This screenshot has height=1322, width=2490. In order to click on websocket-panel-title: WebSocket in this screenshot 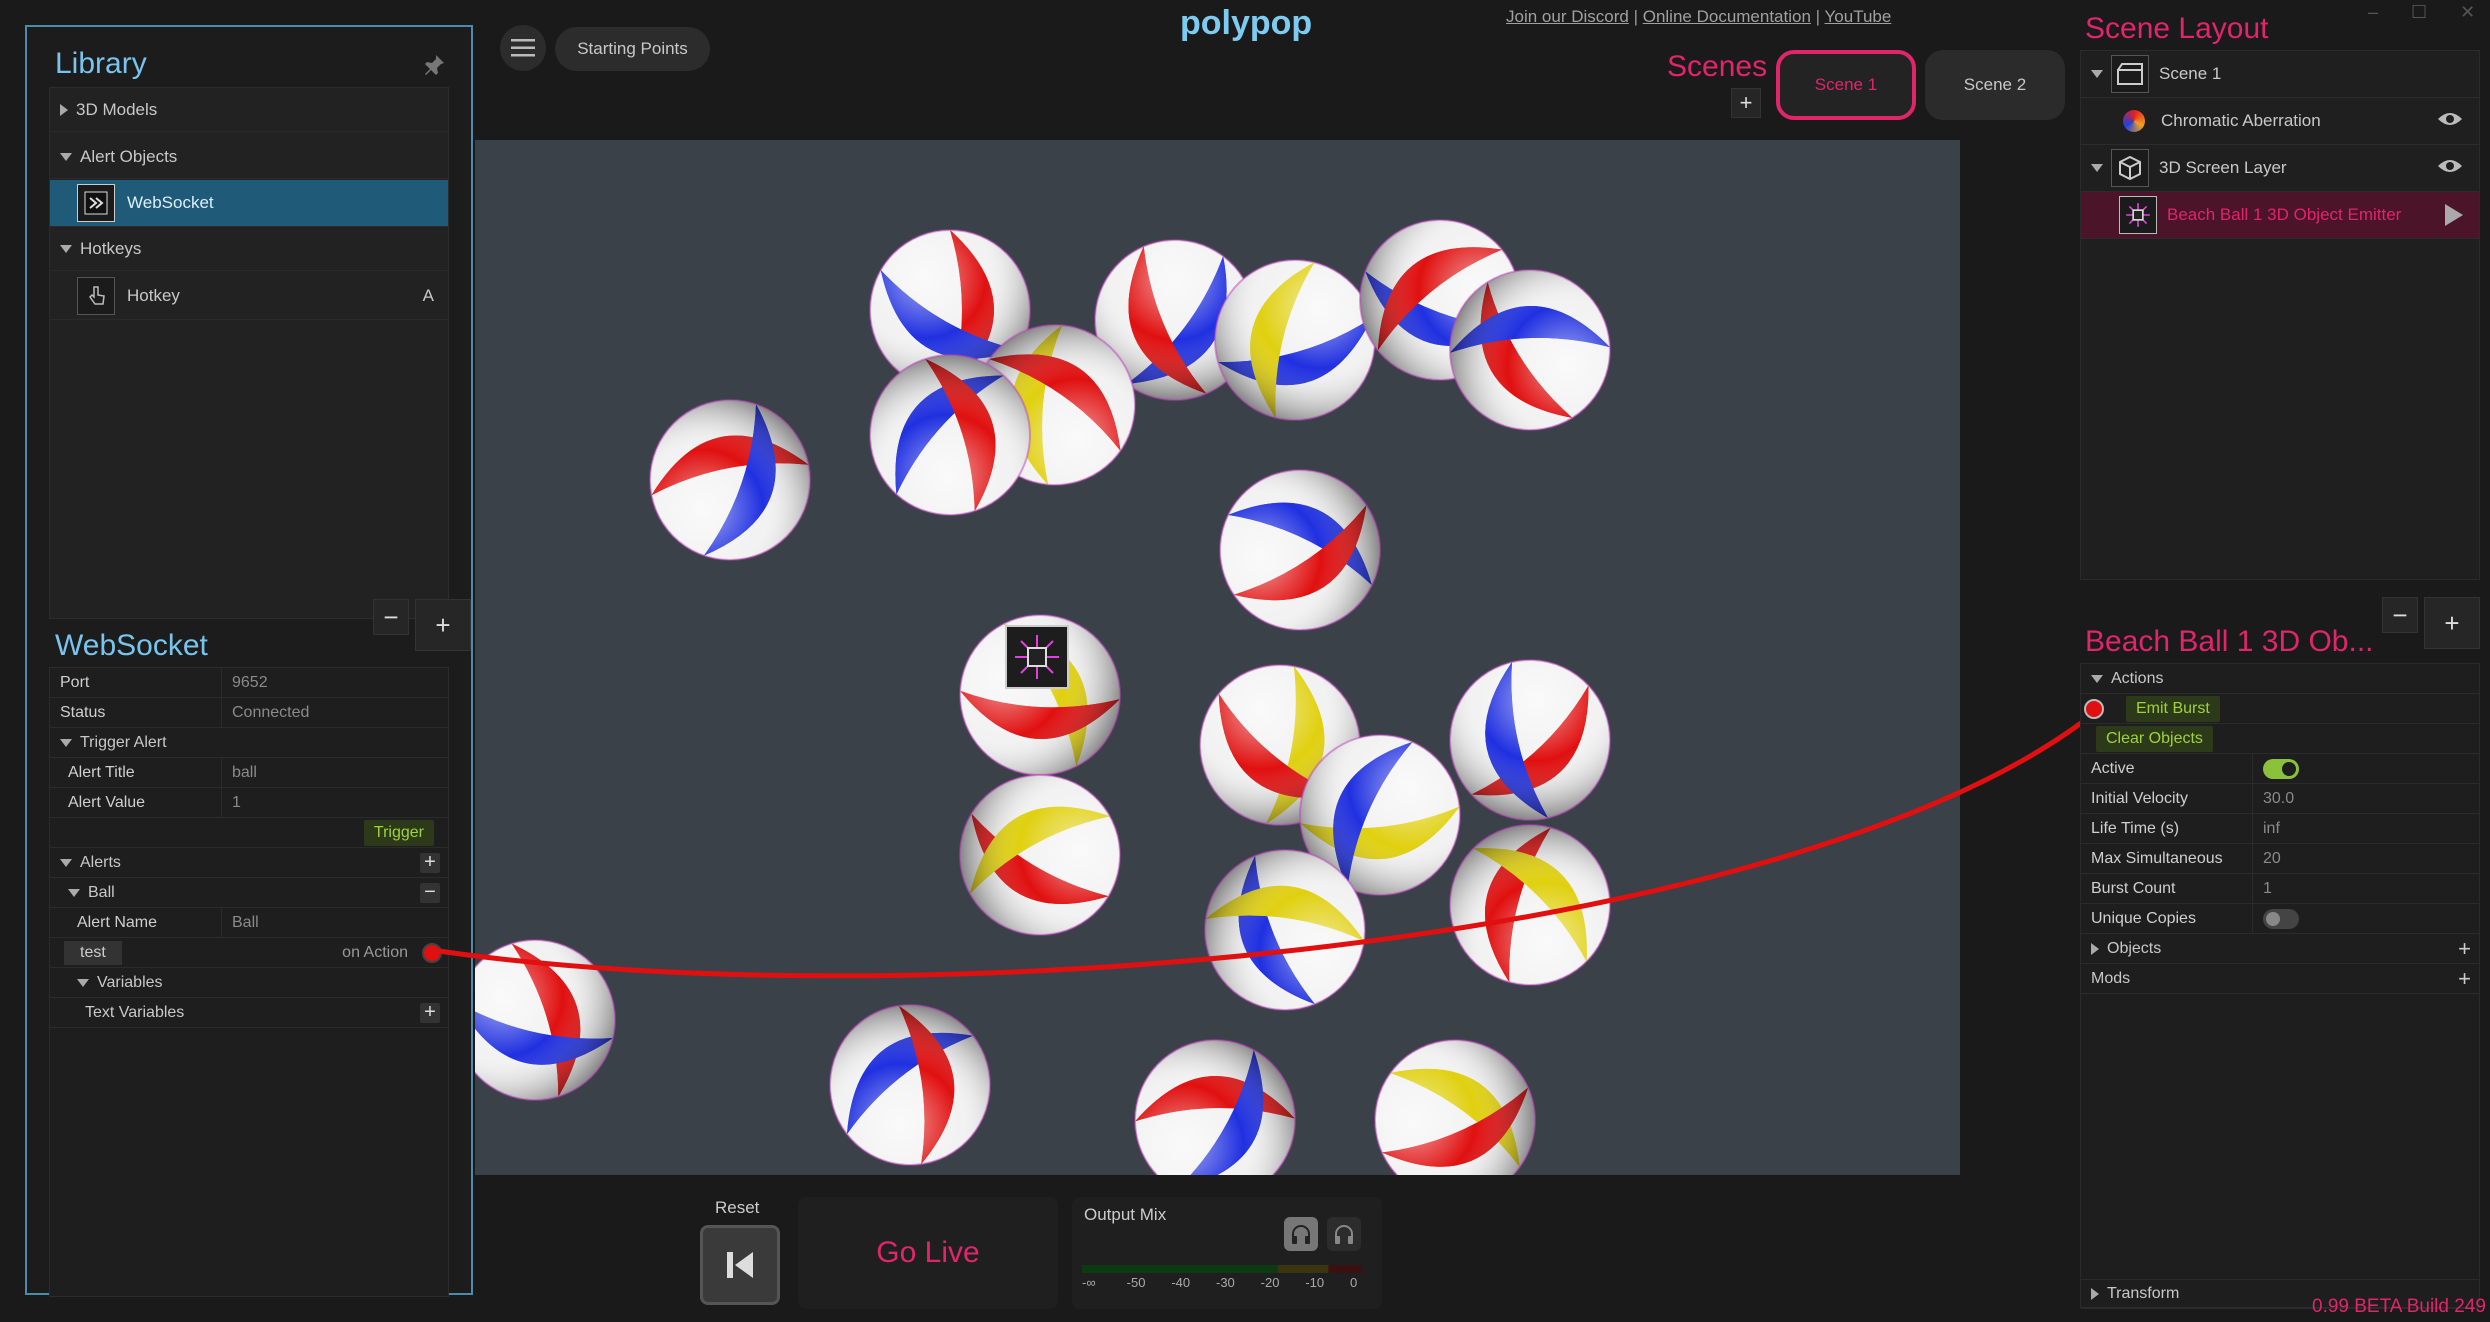, I will do `click(131, 645)`.